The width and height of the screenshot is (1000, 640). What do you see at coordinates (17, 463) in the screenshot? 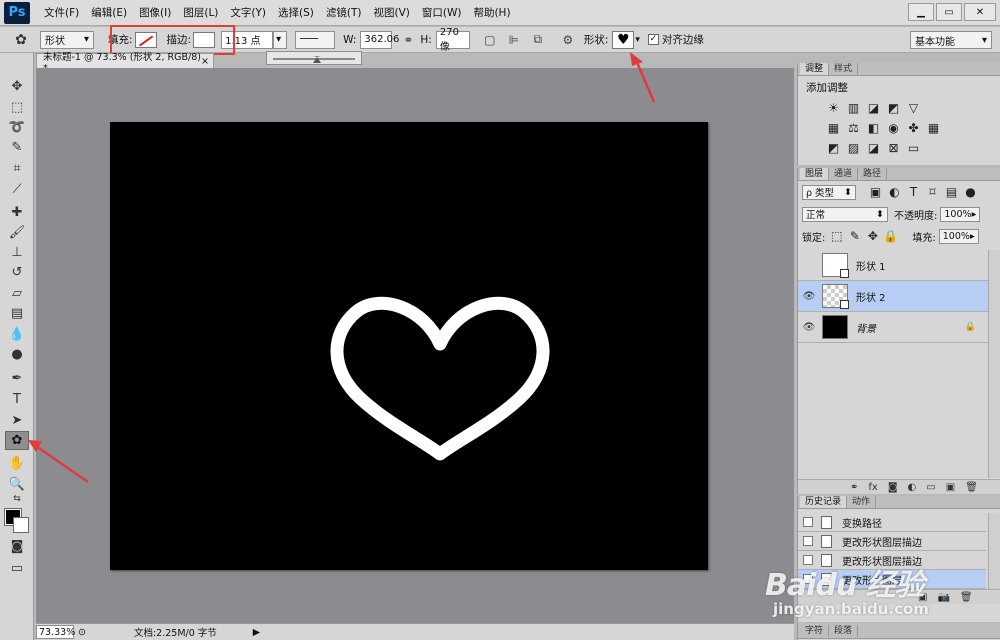
I see `hand-tool-icon: ✋` at bounding box center [17, 463].